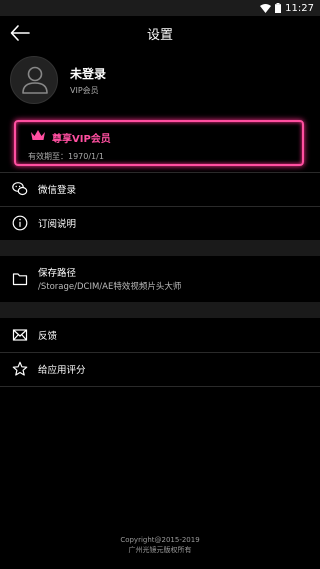 The width and height of the screenshot is (320, 569). I want to click on star-icon, so click(20, 368).